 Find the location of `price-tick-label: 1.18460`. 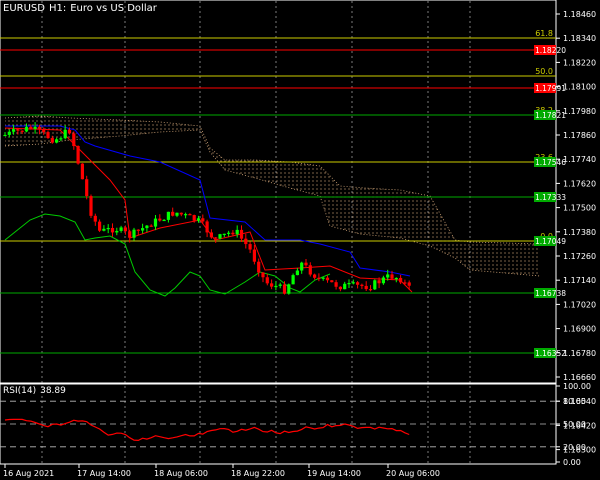

price-tick-label: 1.18460 is located at coordinates (579, 14).